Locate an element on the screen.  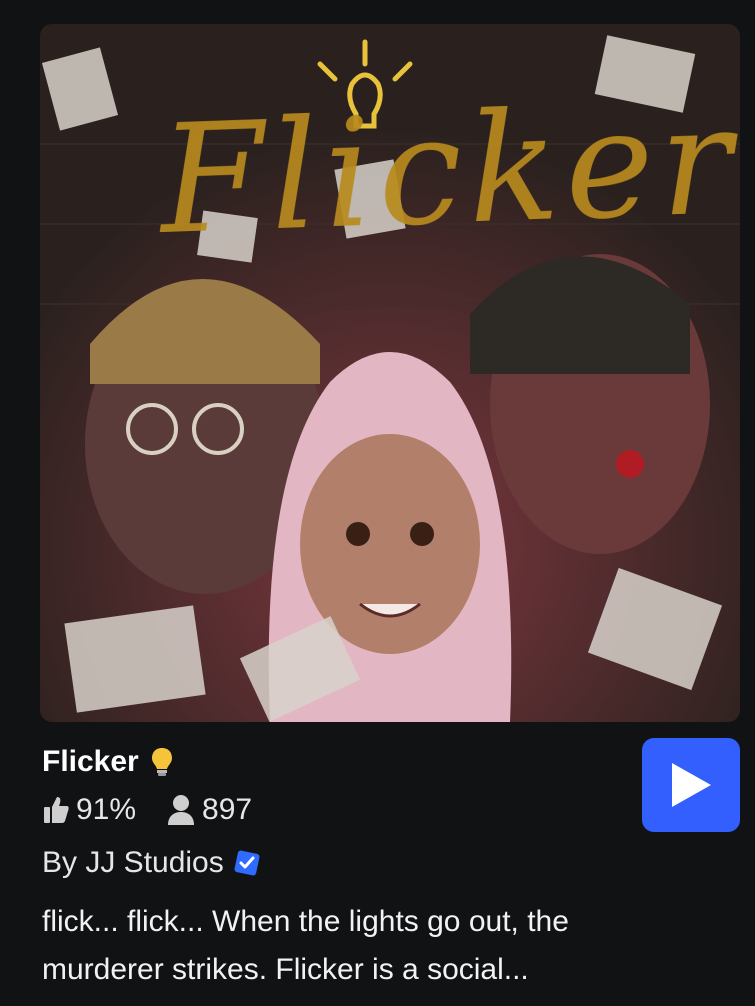
lightbulb-icon is located at coordinates (162, 762).